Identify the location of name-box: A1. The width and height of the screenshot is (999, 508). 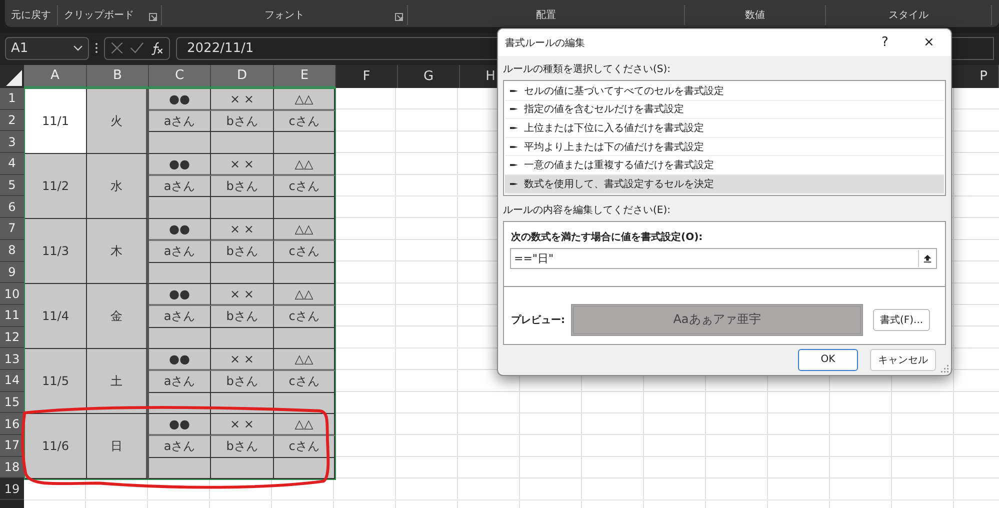
(47, 48).